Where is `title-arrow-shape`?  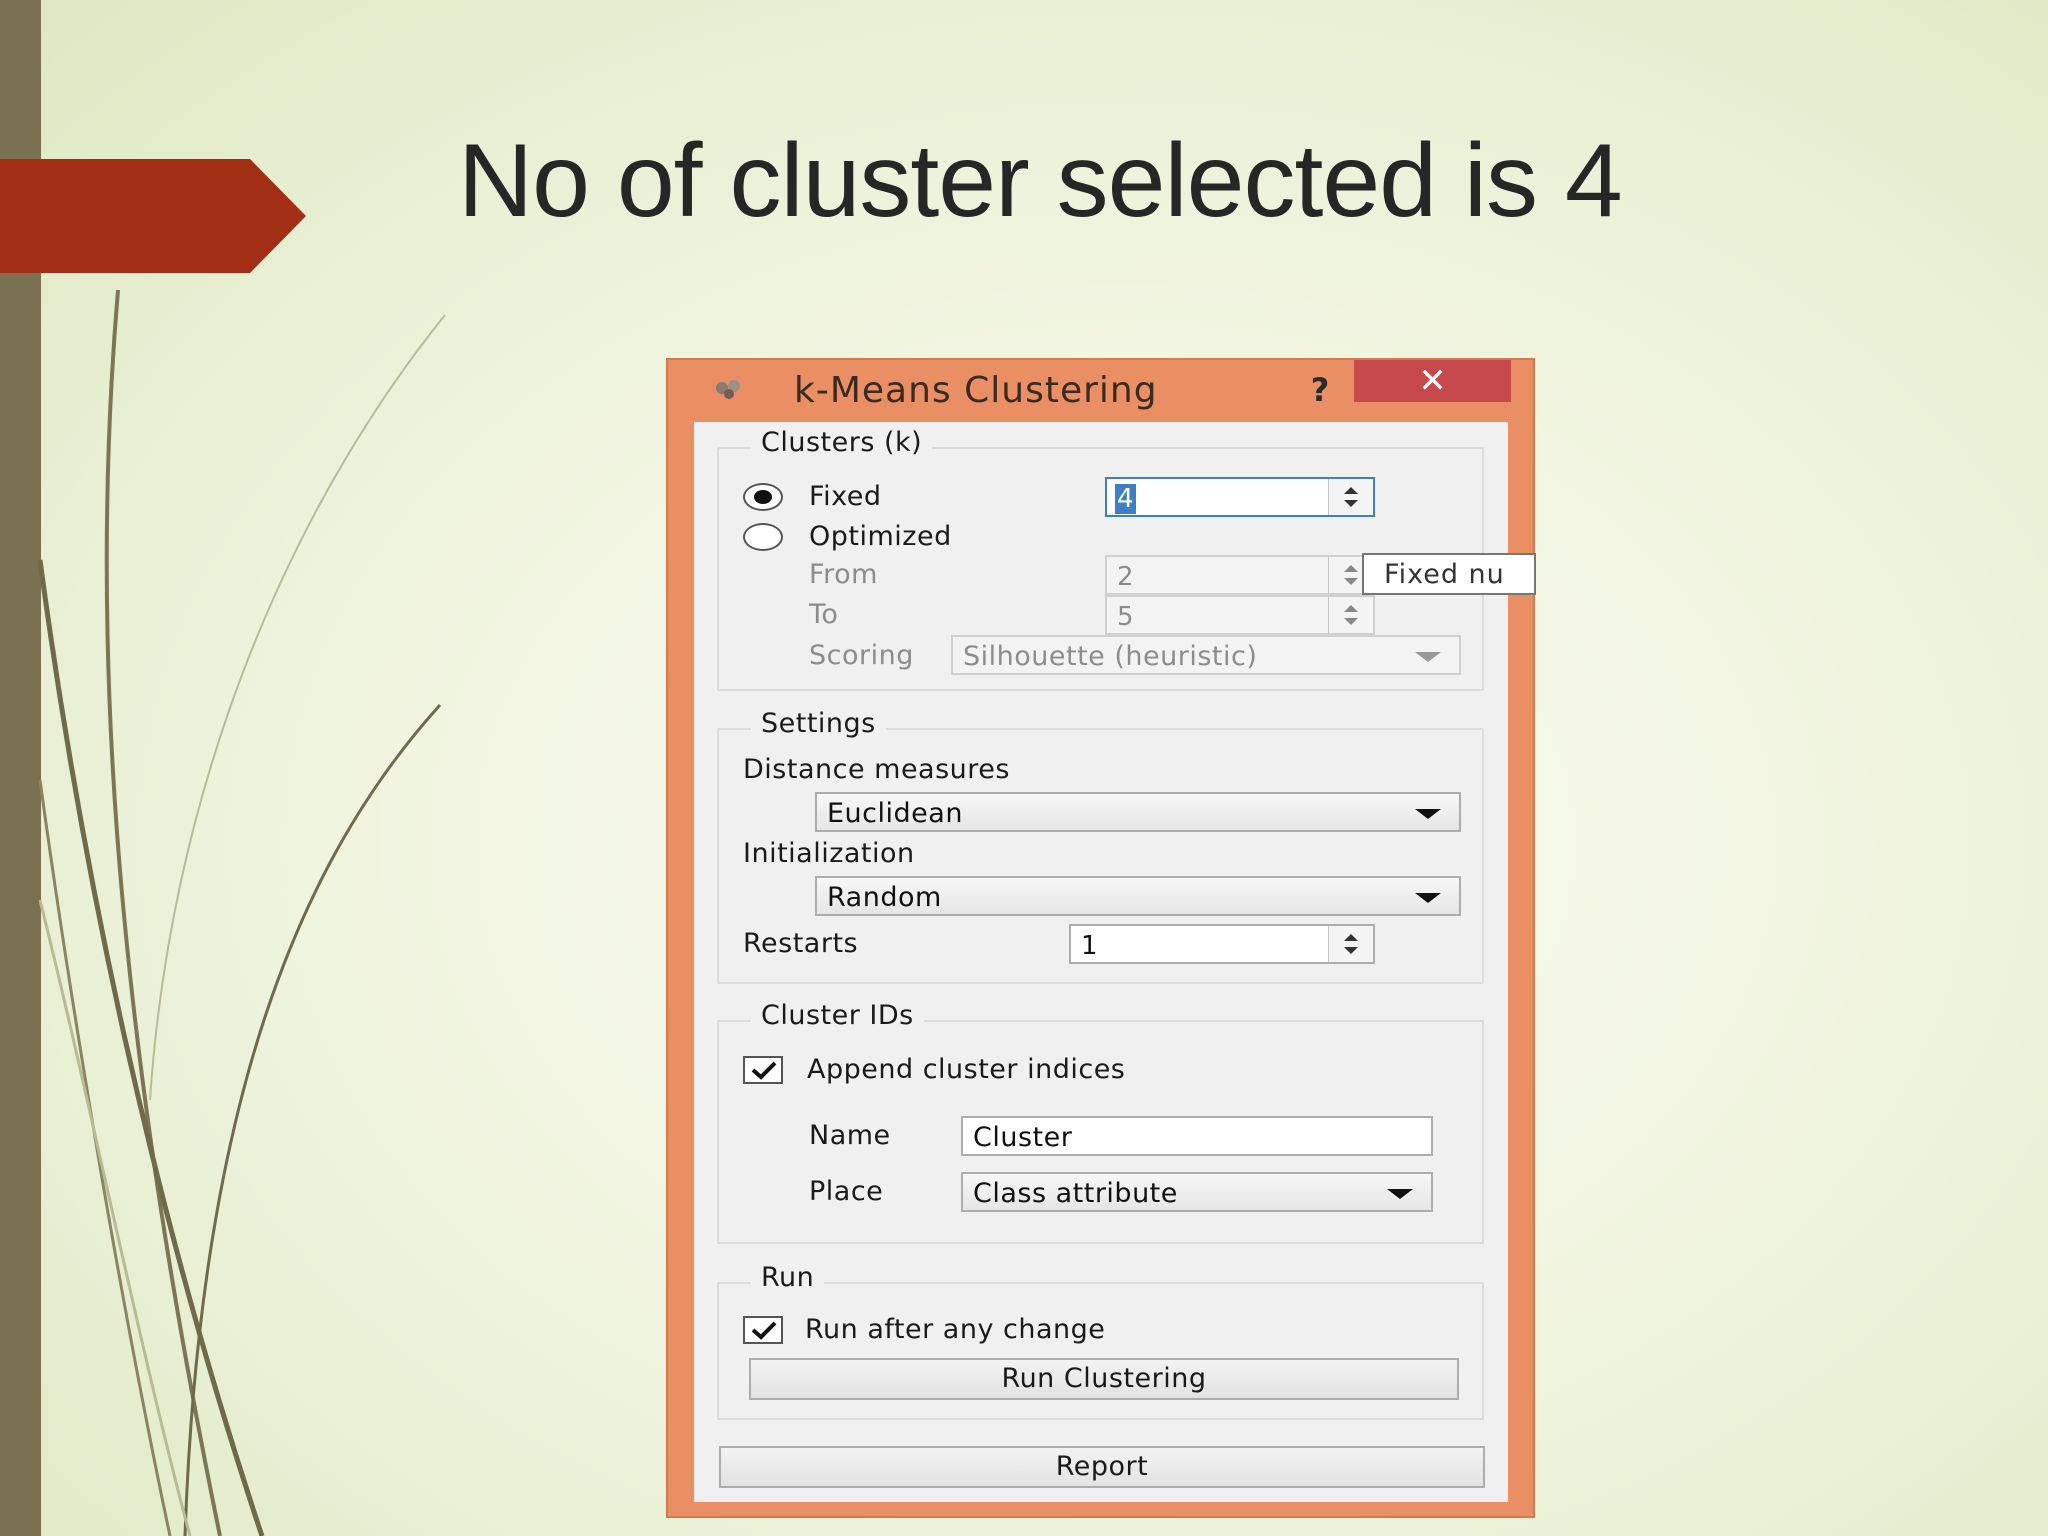
title-arrow-shape is located at coordinates (153, 216).